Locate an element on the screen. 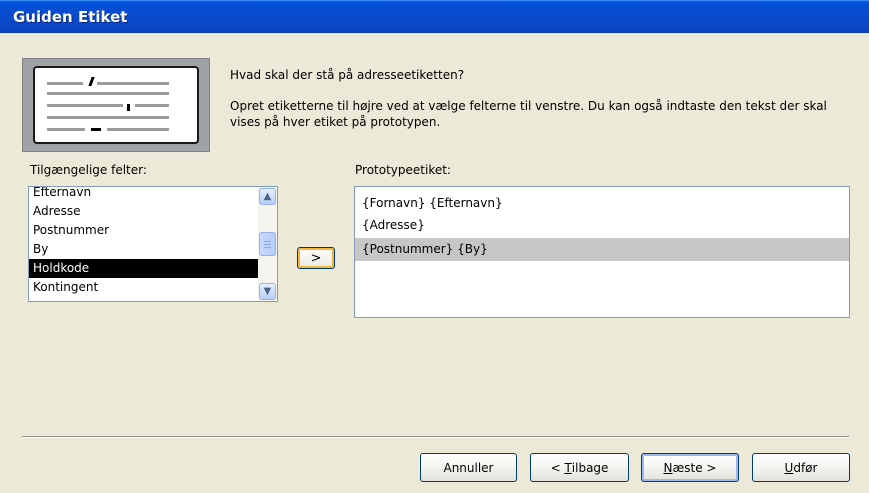  label-wizard-illustration is located at coordinates (116, 105).